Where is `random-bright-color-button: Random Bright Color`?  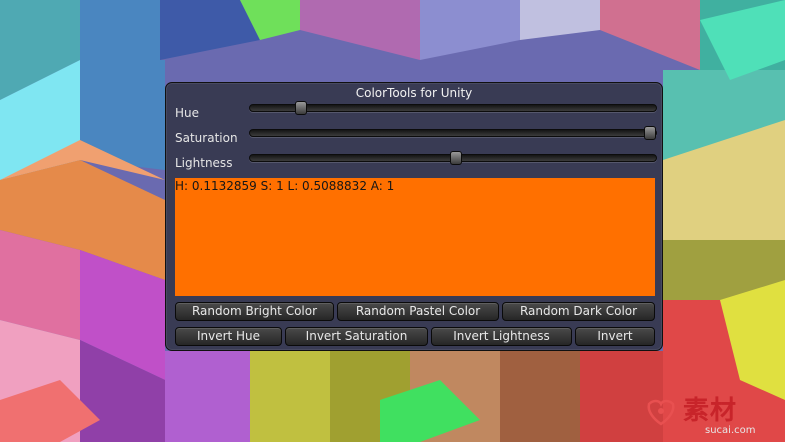 random-bright-color-button: Random Bright Color is located at coordinates (254, 311).